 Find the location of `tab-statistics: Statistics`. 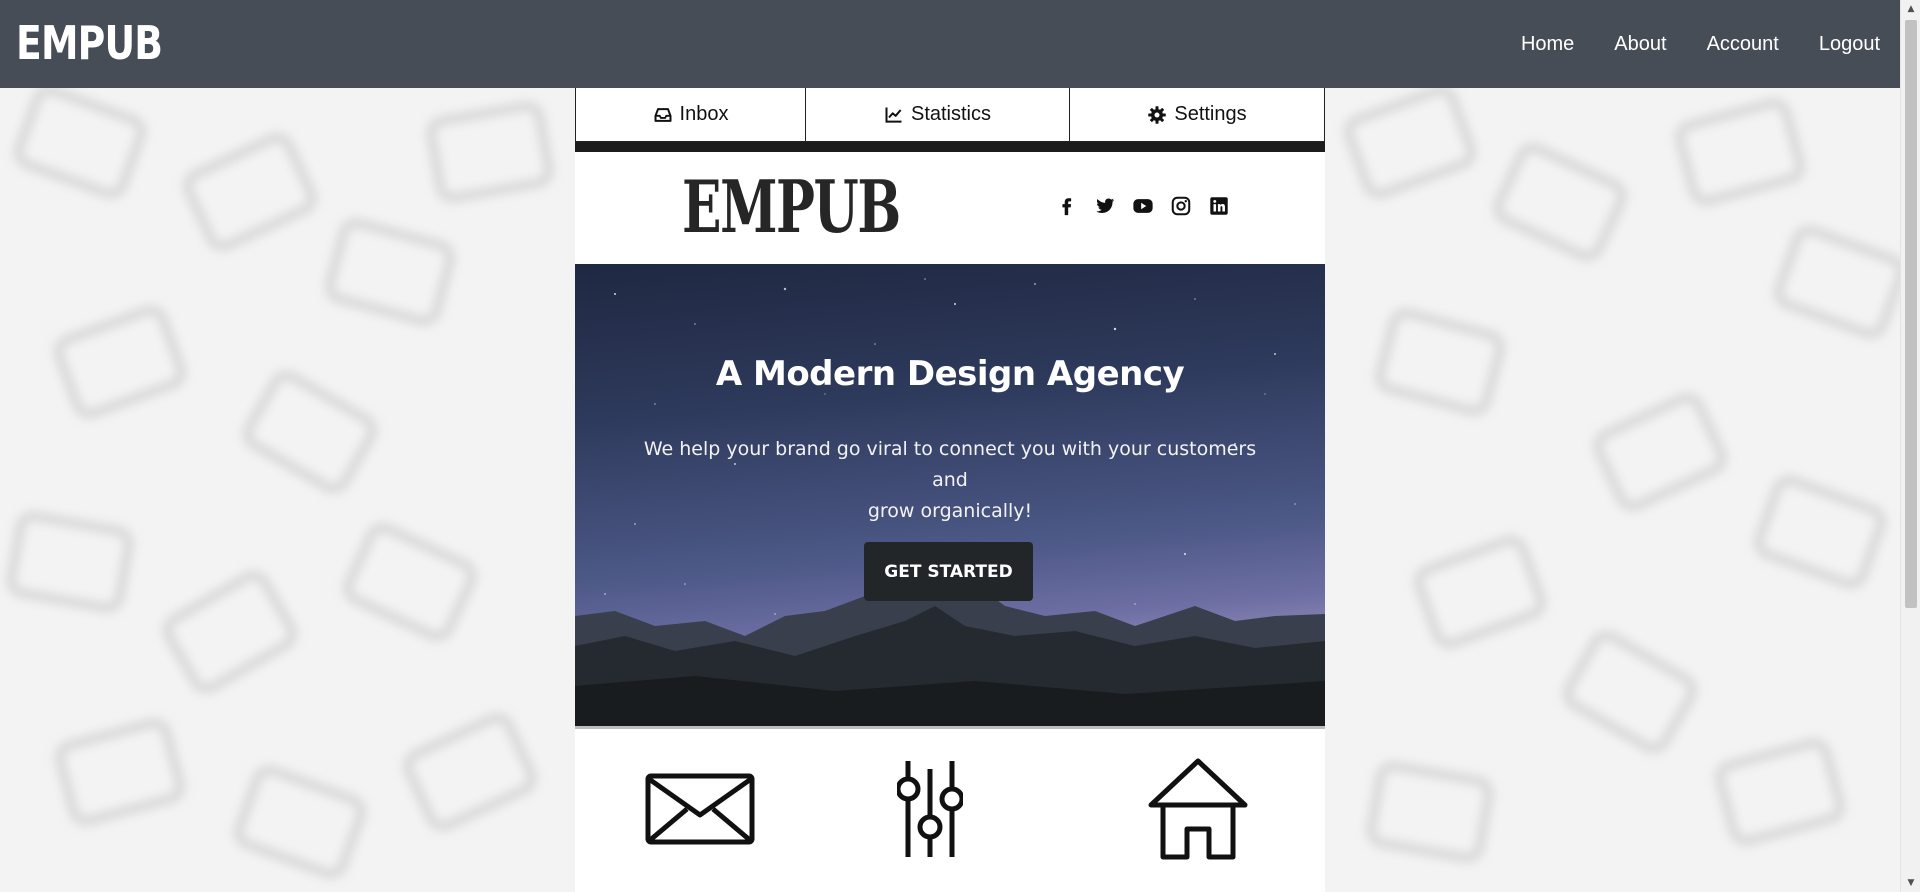

tab-statistics: Statistics is located at coordinates (938, 114).